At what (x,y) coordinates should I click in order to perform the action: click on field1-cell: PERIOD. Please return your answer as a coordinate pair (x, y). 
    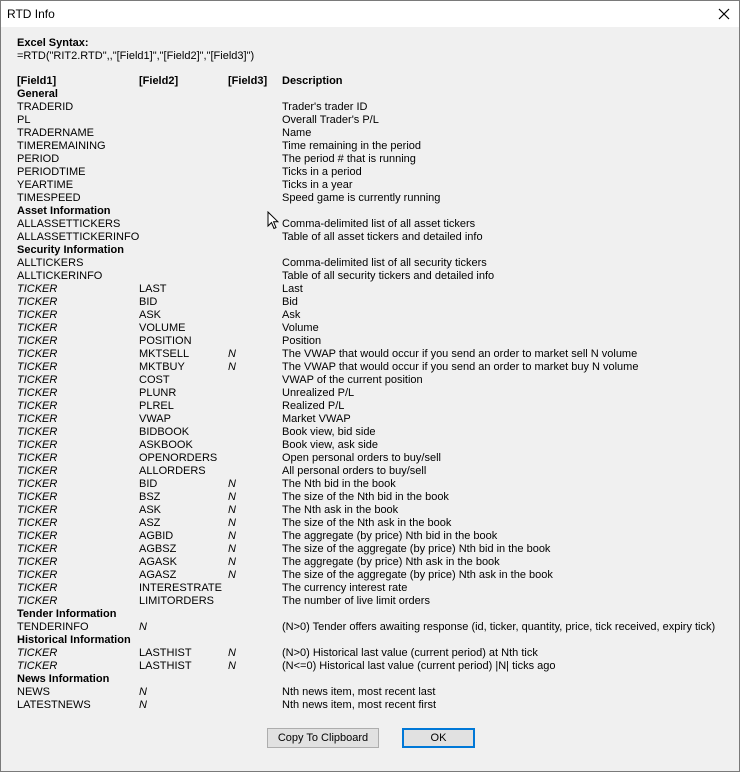
    Looking at the image, I should click on (38, 159).